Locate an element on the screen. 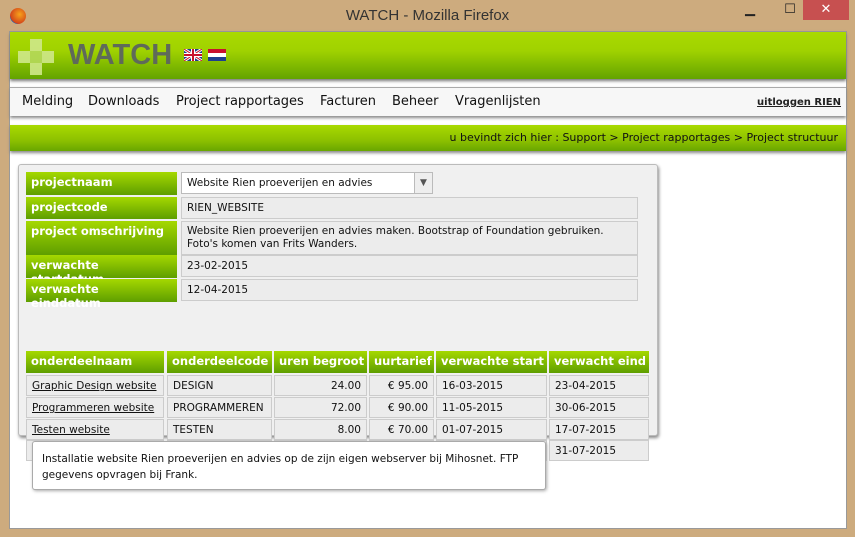 The width and height of the screenshot is (855, 537). label-projectnaam: projectnaam is located at coordinates (101, 183).